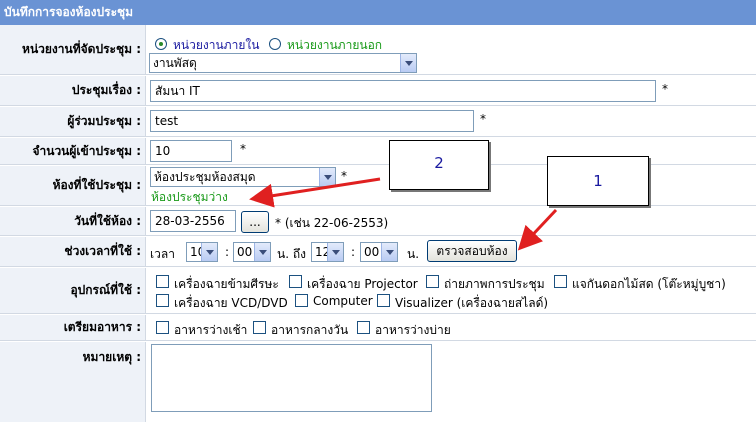  What do you see at coordinates (537, 229) in the screenshot?
I see `arrow-to-check-button` at bounding box center [537, 229].